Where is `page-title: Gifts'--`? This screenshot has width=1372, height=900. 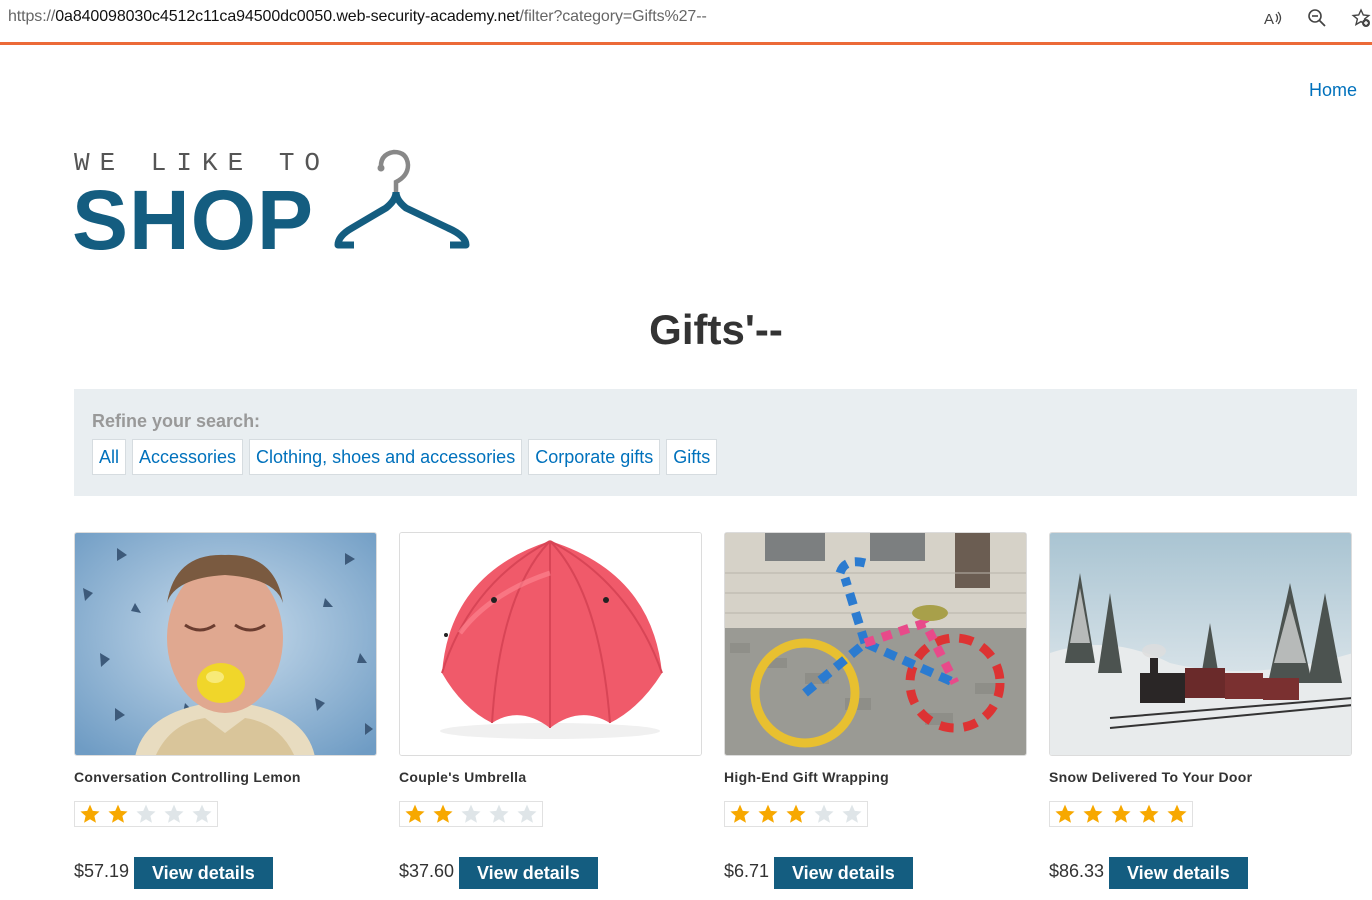 page-title: Gifts'-- is located at coordinates (716, 329).